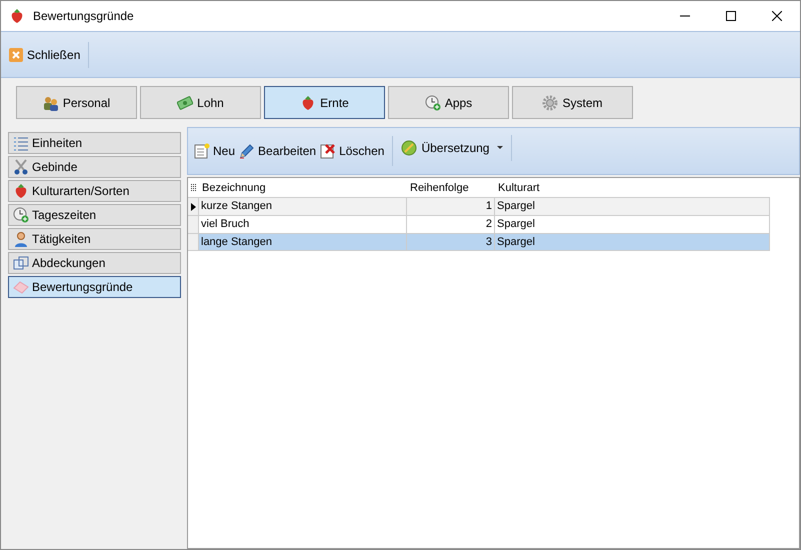  What do you see at coordinates (21, 287) in the screenshot?
I see `eraser-icon` at bounding box center [21, 287].